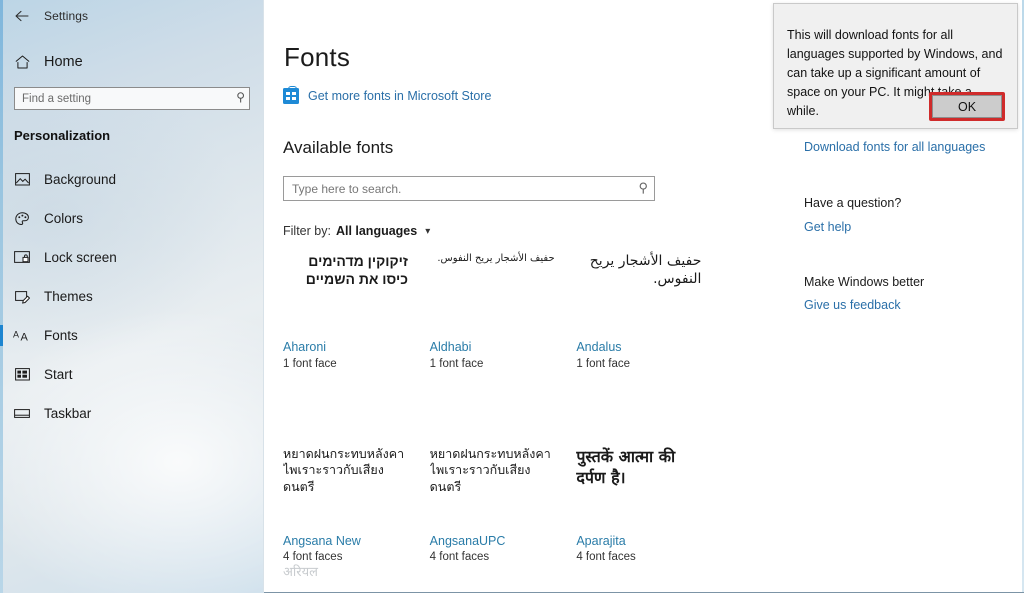  I want to click on image-icon, so click(22, 179).